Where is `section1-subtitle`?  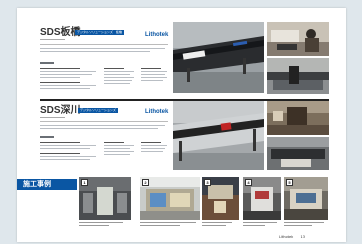 section1-subtitle is located at coordinates (52, 39).